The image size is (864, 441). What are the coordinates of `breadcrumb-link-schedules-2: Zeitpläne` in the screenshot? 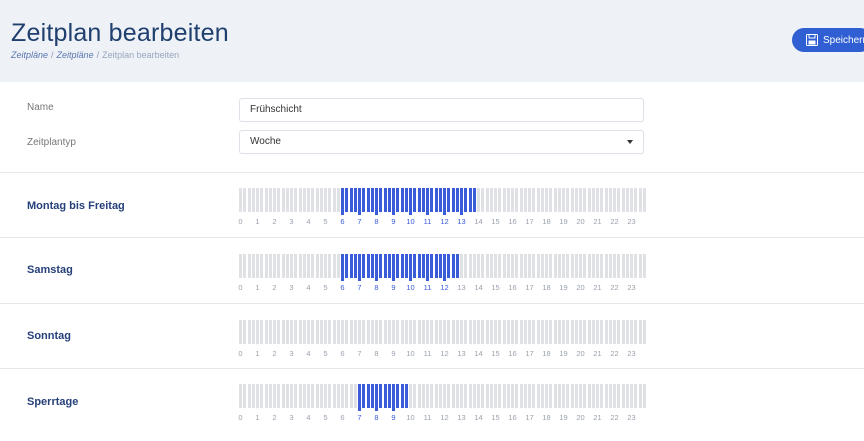 It's located at (75, 55).